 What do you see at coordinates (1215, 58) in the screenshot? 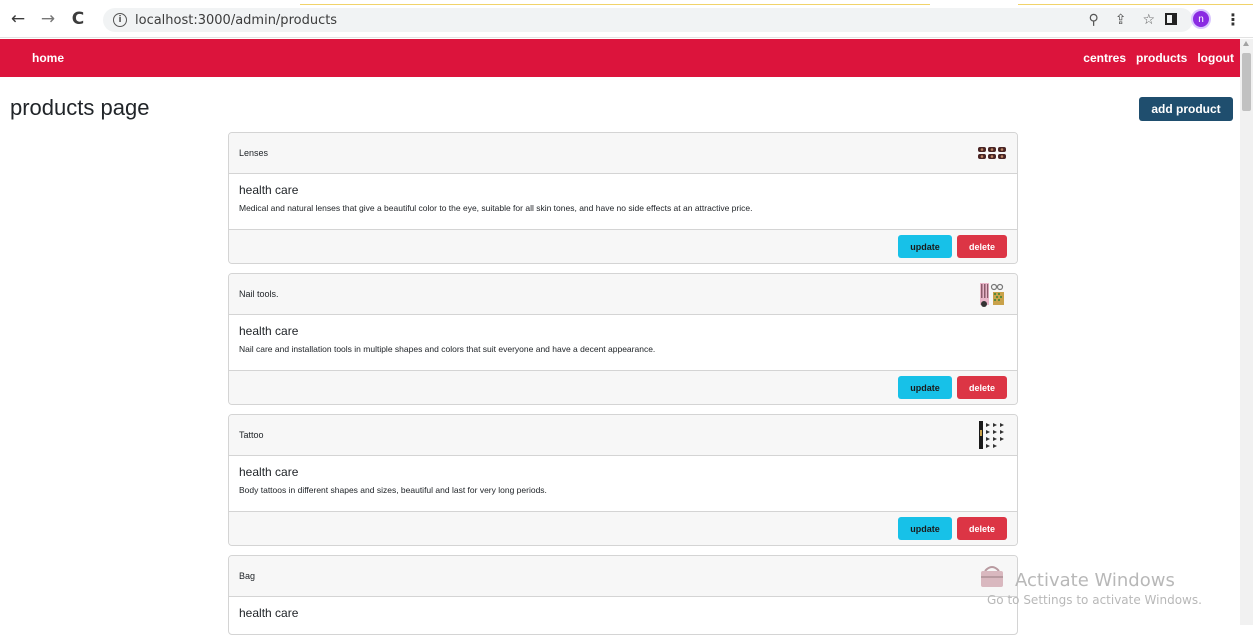
I see `nav-logout-link: logout` at bounding box center [1215, 58].